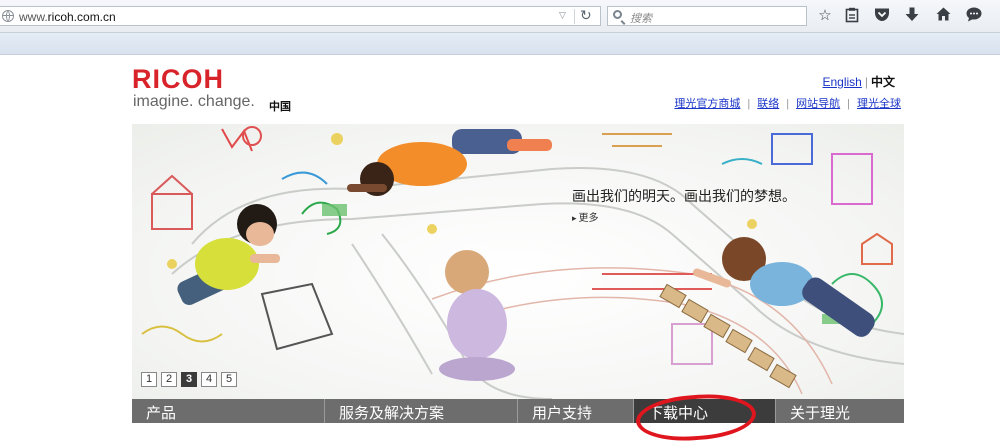 This screenshot has height=444, width=1000. What do you see at coordinates (882, 16) in the screenshot?
I see `pocket-icon` at bounding box center [882, 16].